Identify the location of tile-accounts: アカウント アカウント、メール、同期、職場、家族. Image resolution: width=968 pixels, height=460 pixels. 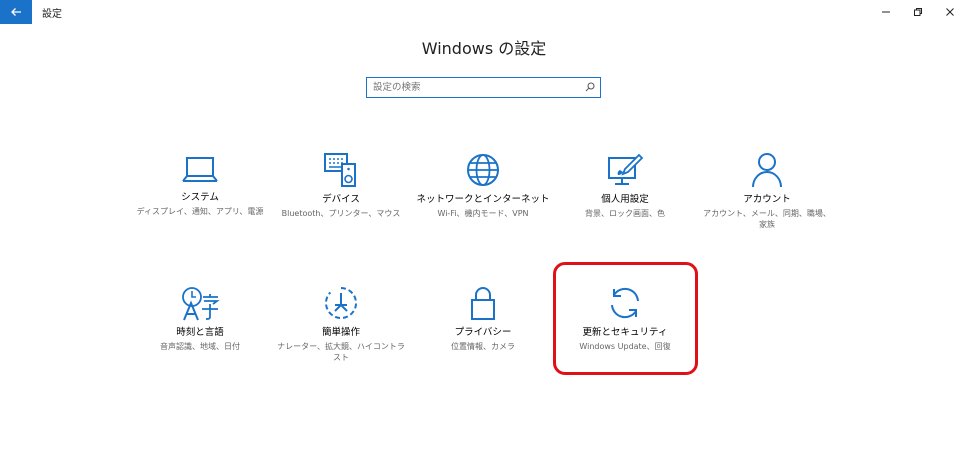
(767, 191).